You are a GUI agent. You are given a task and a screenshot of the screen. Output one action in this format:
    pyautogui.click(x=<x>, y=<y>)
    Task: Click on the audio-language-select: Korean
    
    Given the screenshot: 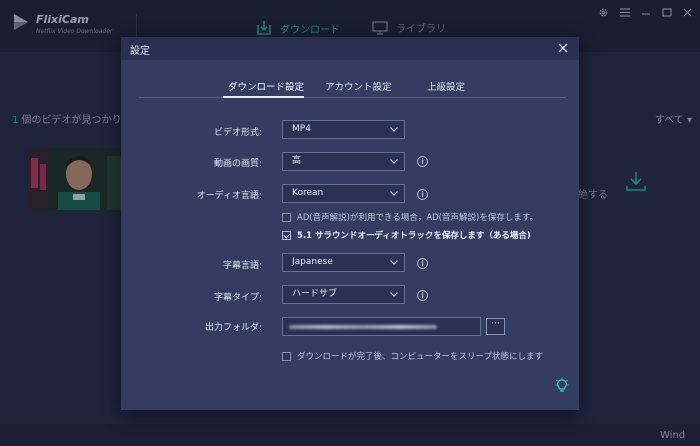 What is the action you would take?
    pyautogui.click(x=343, y=193)
    